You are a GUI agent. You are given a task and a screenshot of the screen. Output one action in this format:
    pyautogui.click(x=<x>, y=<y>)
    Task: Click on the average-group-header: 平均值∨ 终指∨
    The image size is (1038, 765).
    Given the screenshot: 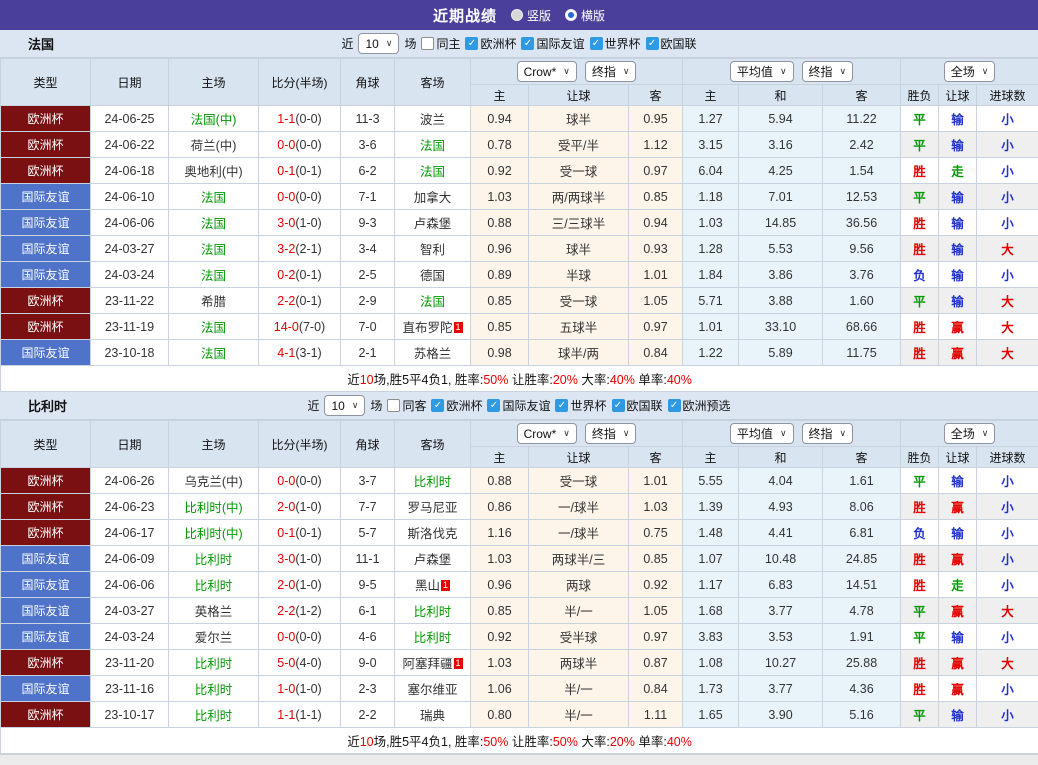 What is the action you would take?
    pyautogui.click(x=792, y=434)
    